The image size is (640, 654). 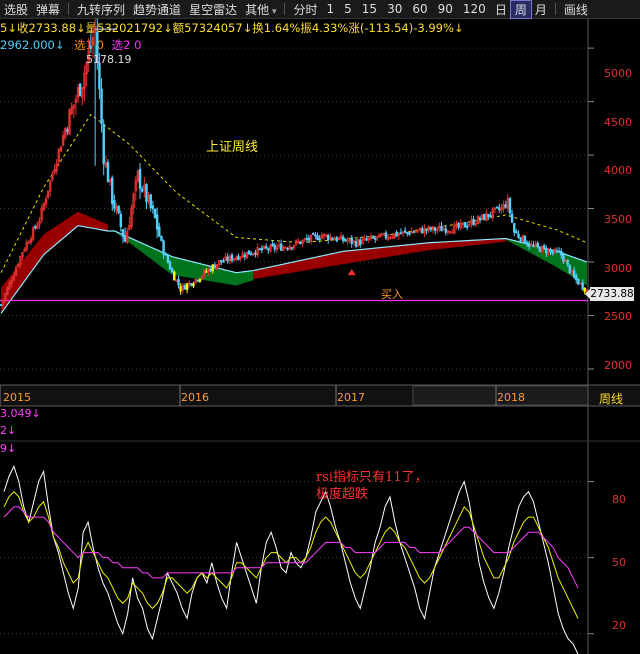 What do you see at coordinates (351, 397) in the screenshot?
I see `x-axis-label-2017: 2017` at bounding box center [351, 397].